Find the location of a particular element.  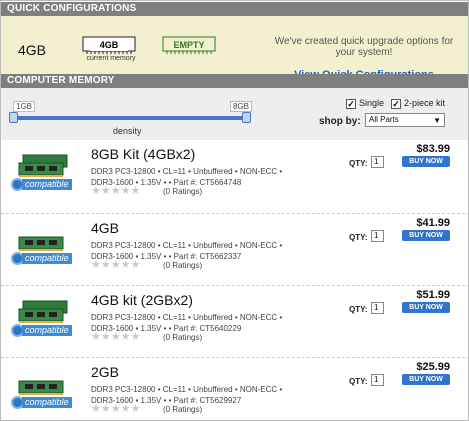

single-label: Single is located at coordinates (372, 103).